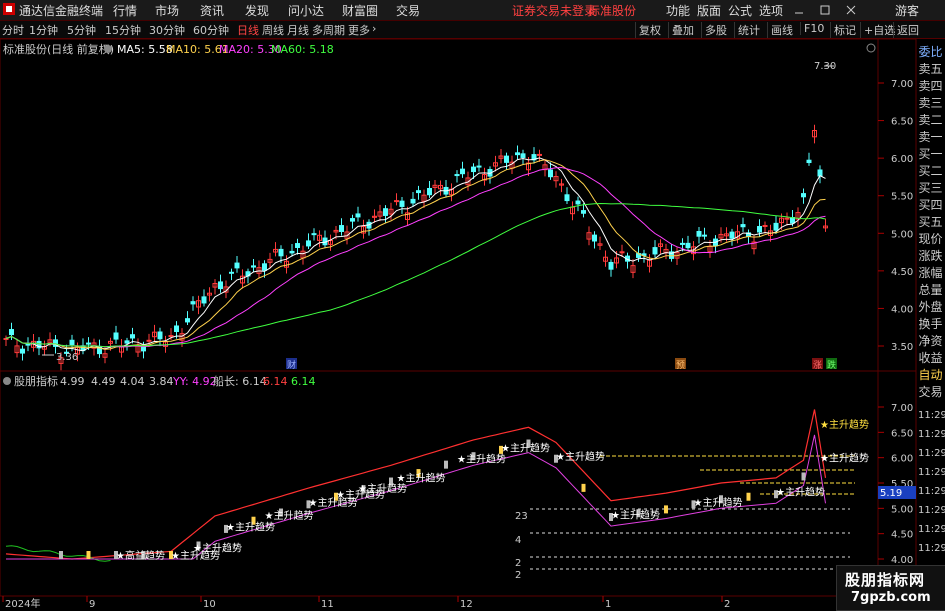 This screenshot has width=945, height=611. I want to click on signal-label-12: ★主升趋势, so click(635, 514).